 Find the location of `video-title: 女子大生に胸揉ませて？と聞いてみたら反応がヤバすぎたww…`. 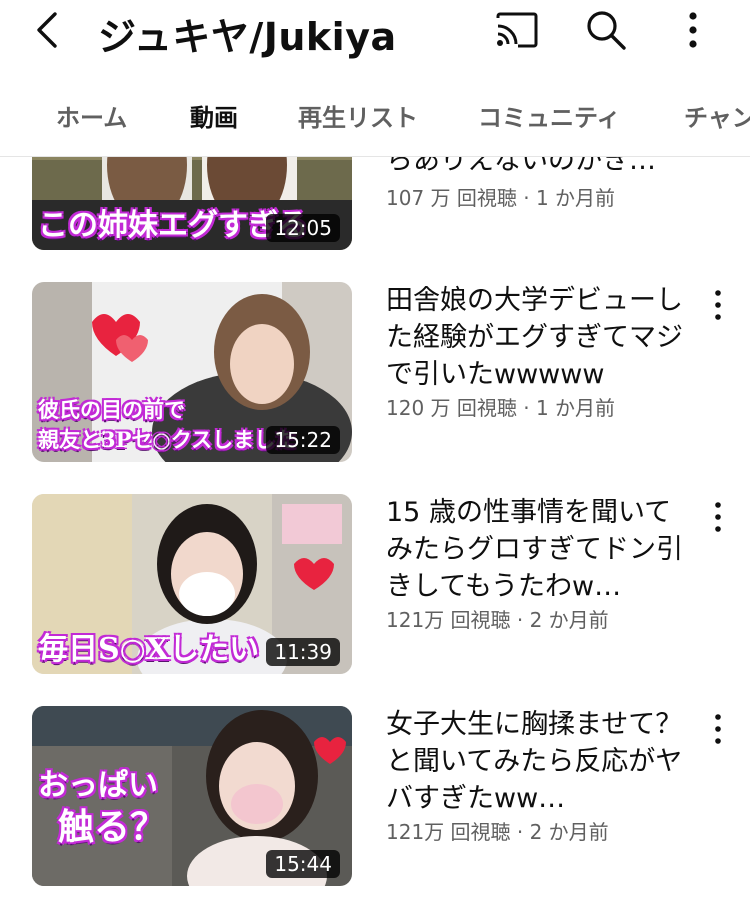

video-title: 女子大生に胸揉ませて？と聞いてみたら反応がヤバすぎたww… is located at coordinates (541, 761).